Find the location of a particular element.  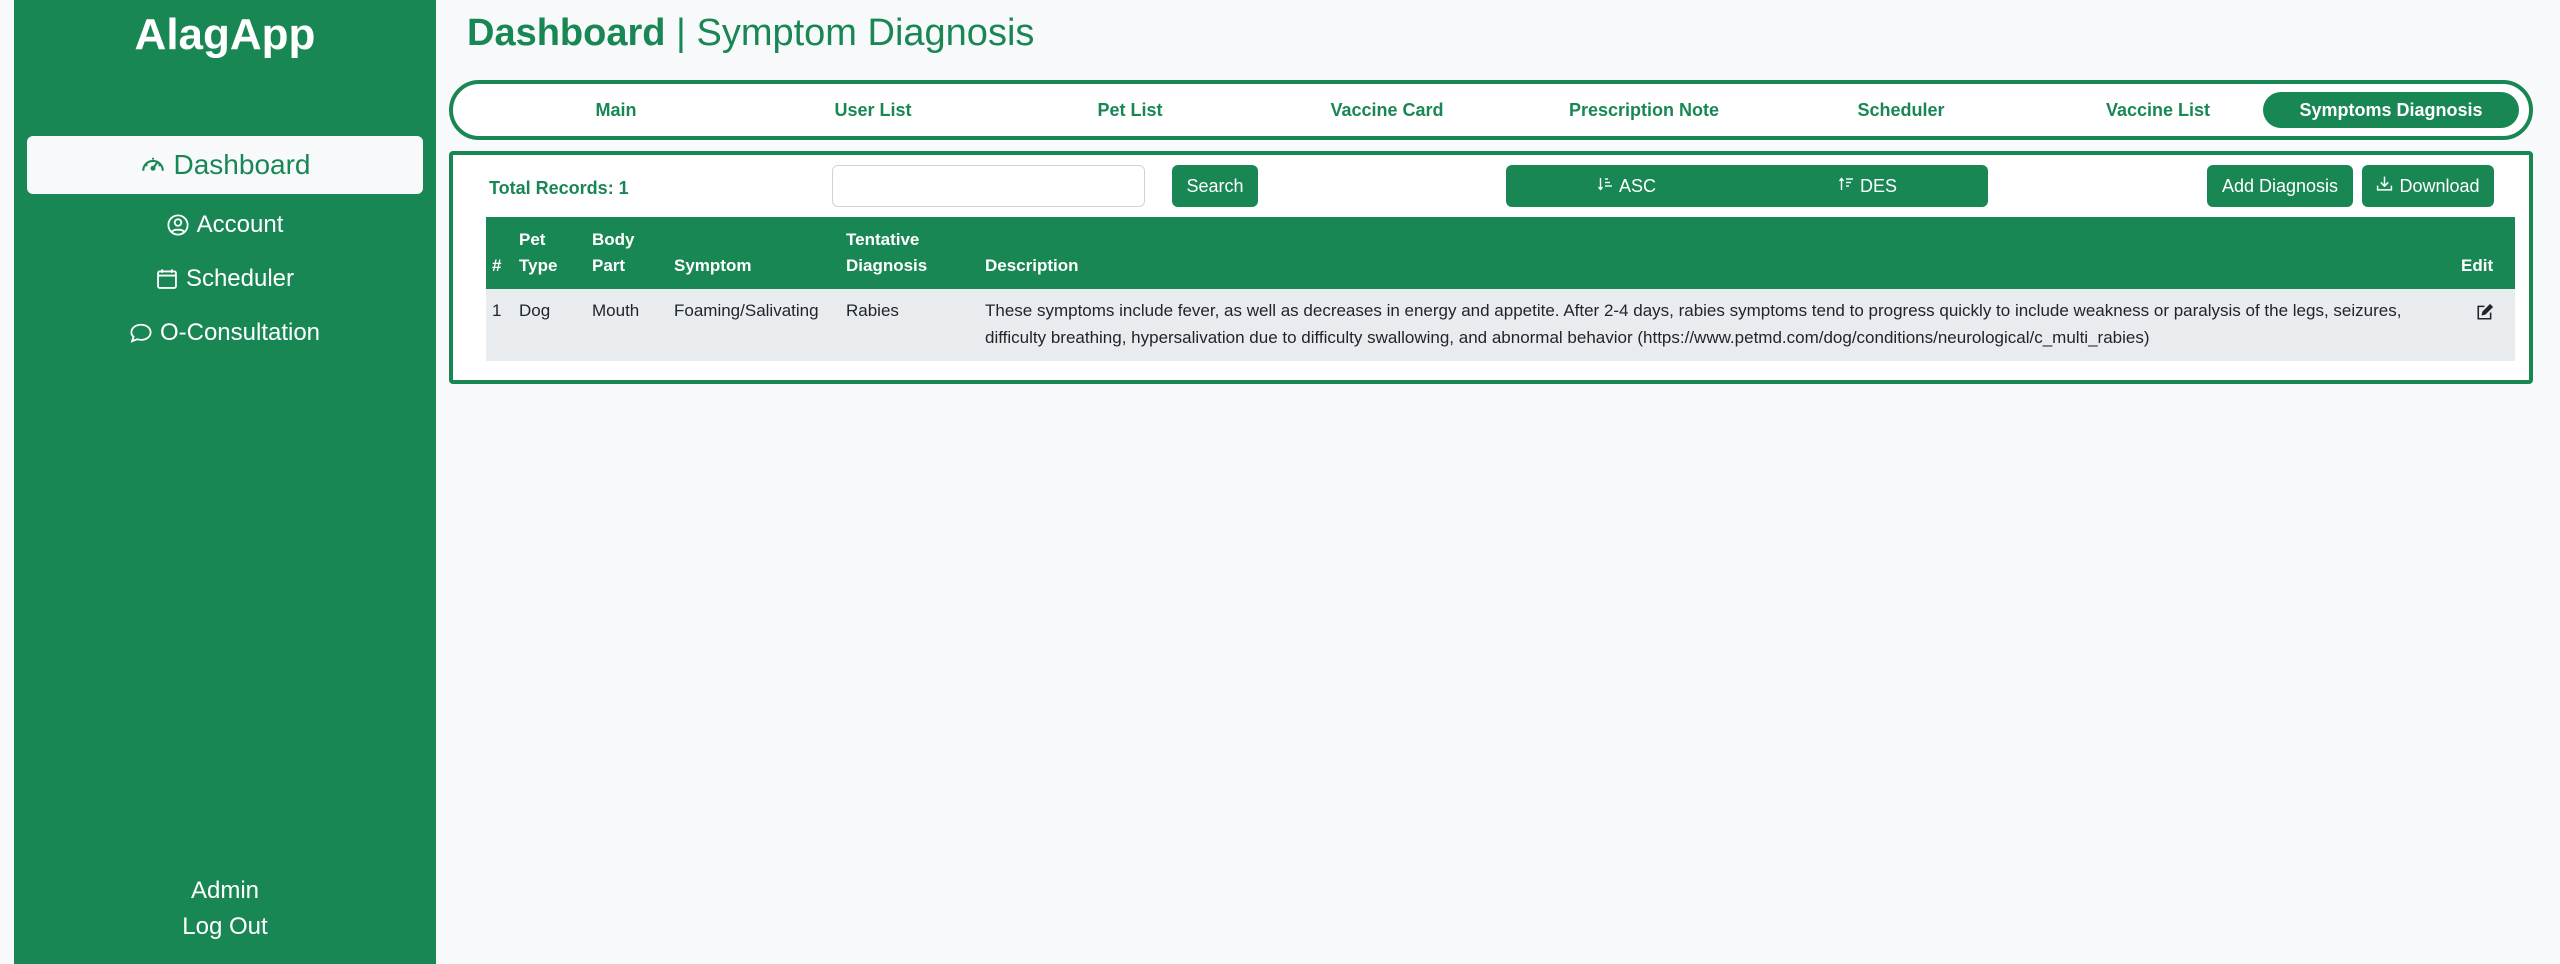

sidebar-item-label: Dashboard is located at coordinates (242, 164).